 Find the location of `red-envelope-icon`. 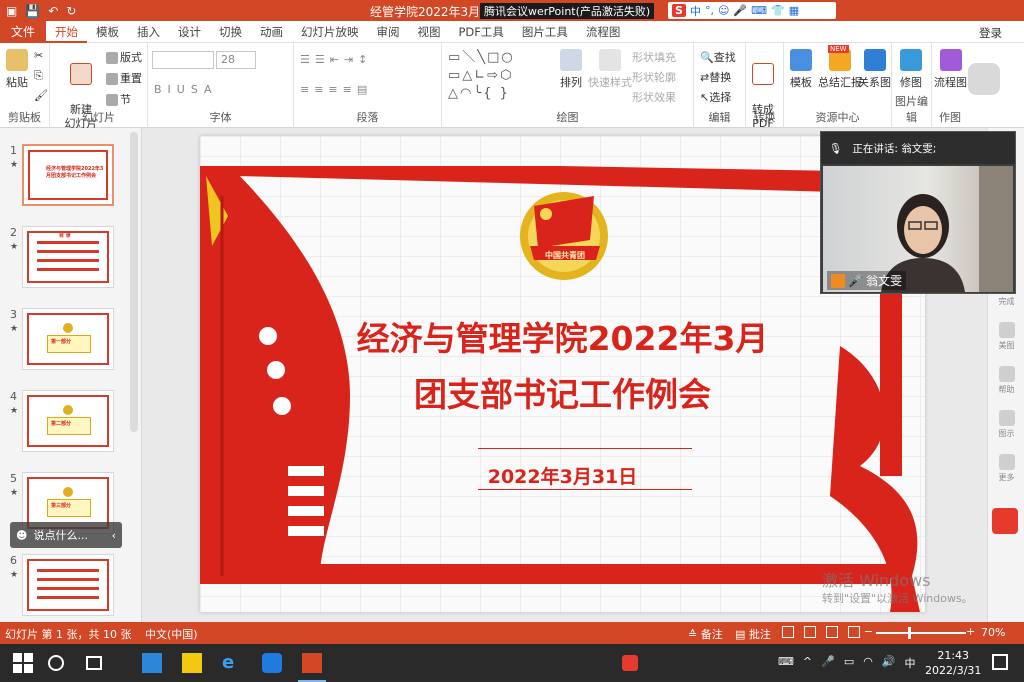

red-envelope-icon is located at coordinates (1005, 521).